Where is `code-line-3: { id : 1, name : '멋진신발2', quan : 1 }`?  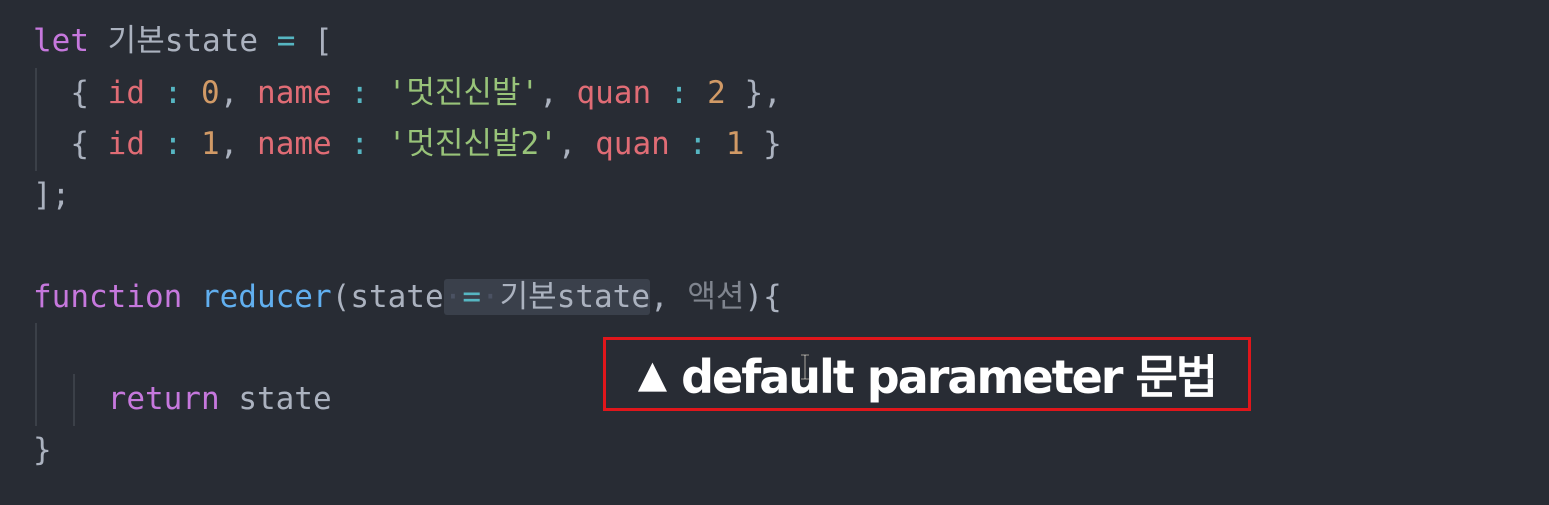
code-line-3: { id : 1, name : '멋진신발2', quan : 1 } is located at coordinates (407, 144).